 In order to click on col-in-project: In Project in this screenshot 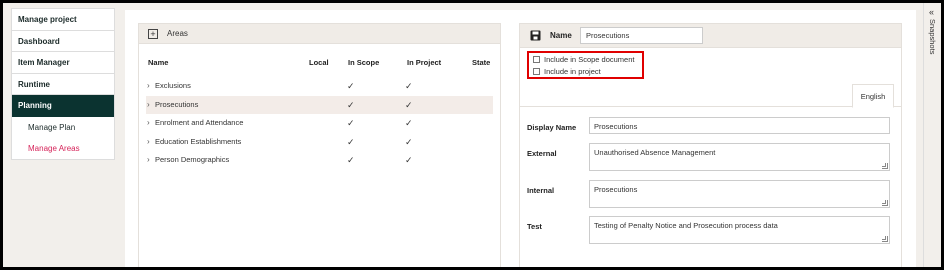, I will do `click(424, 62)`.